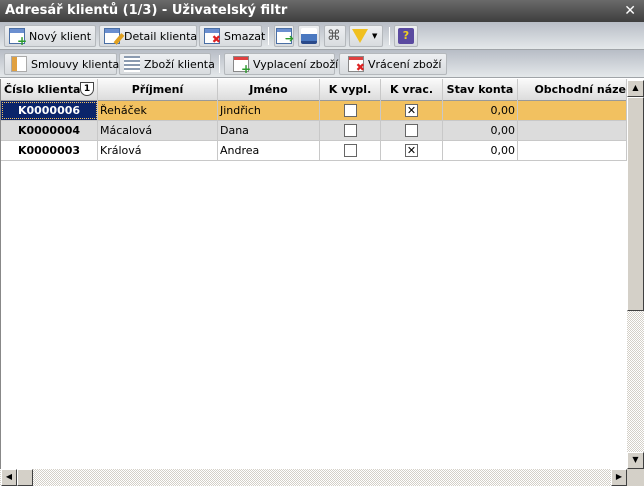 Image resolution: width=644 pixels, height=486 pixels. I want to click on chevron-down-icon: ▼, so click(375, 36).